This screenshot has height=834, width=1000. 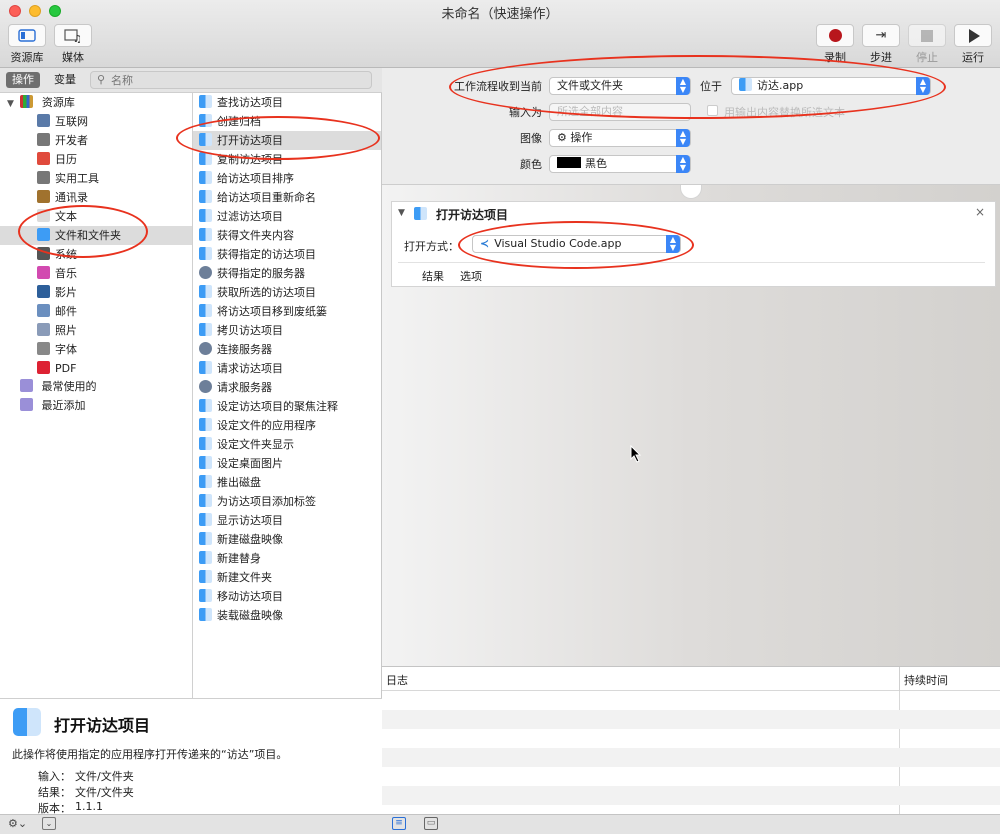 What do you see at coordinates (620, 138) in the screenshot?
I see `image-popup: ⚙ 操作 ▲ ▼` at bounding box center [620, 138].